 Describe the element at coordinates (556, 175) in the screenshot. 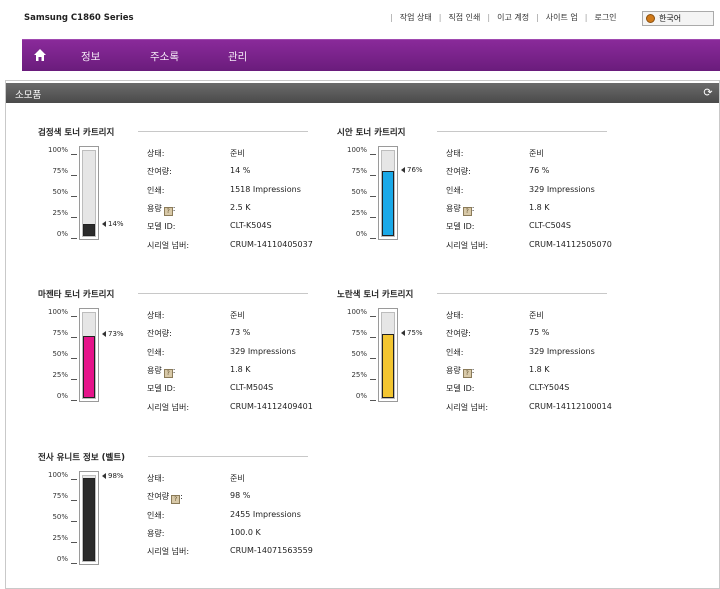

I see `info-row: 잔여량: 76 %` at that location.